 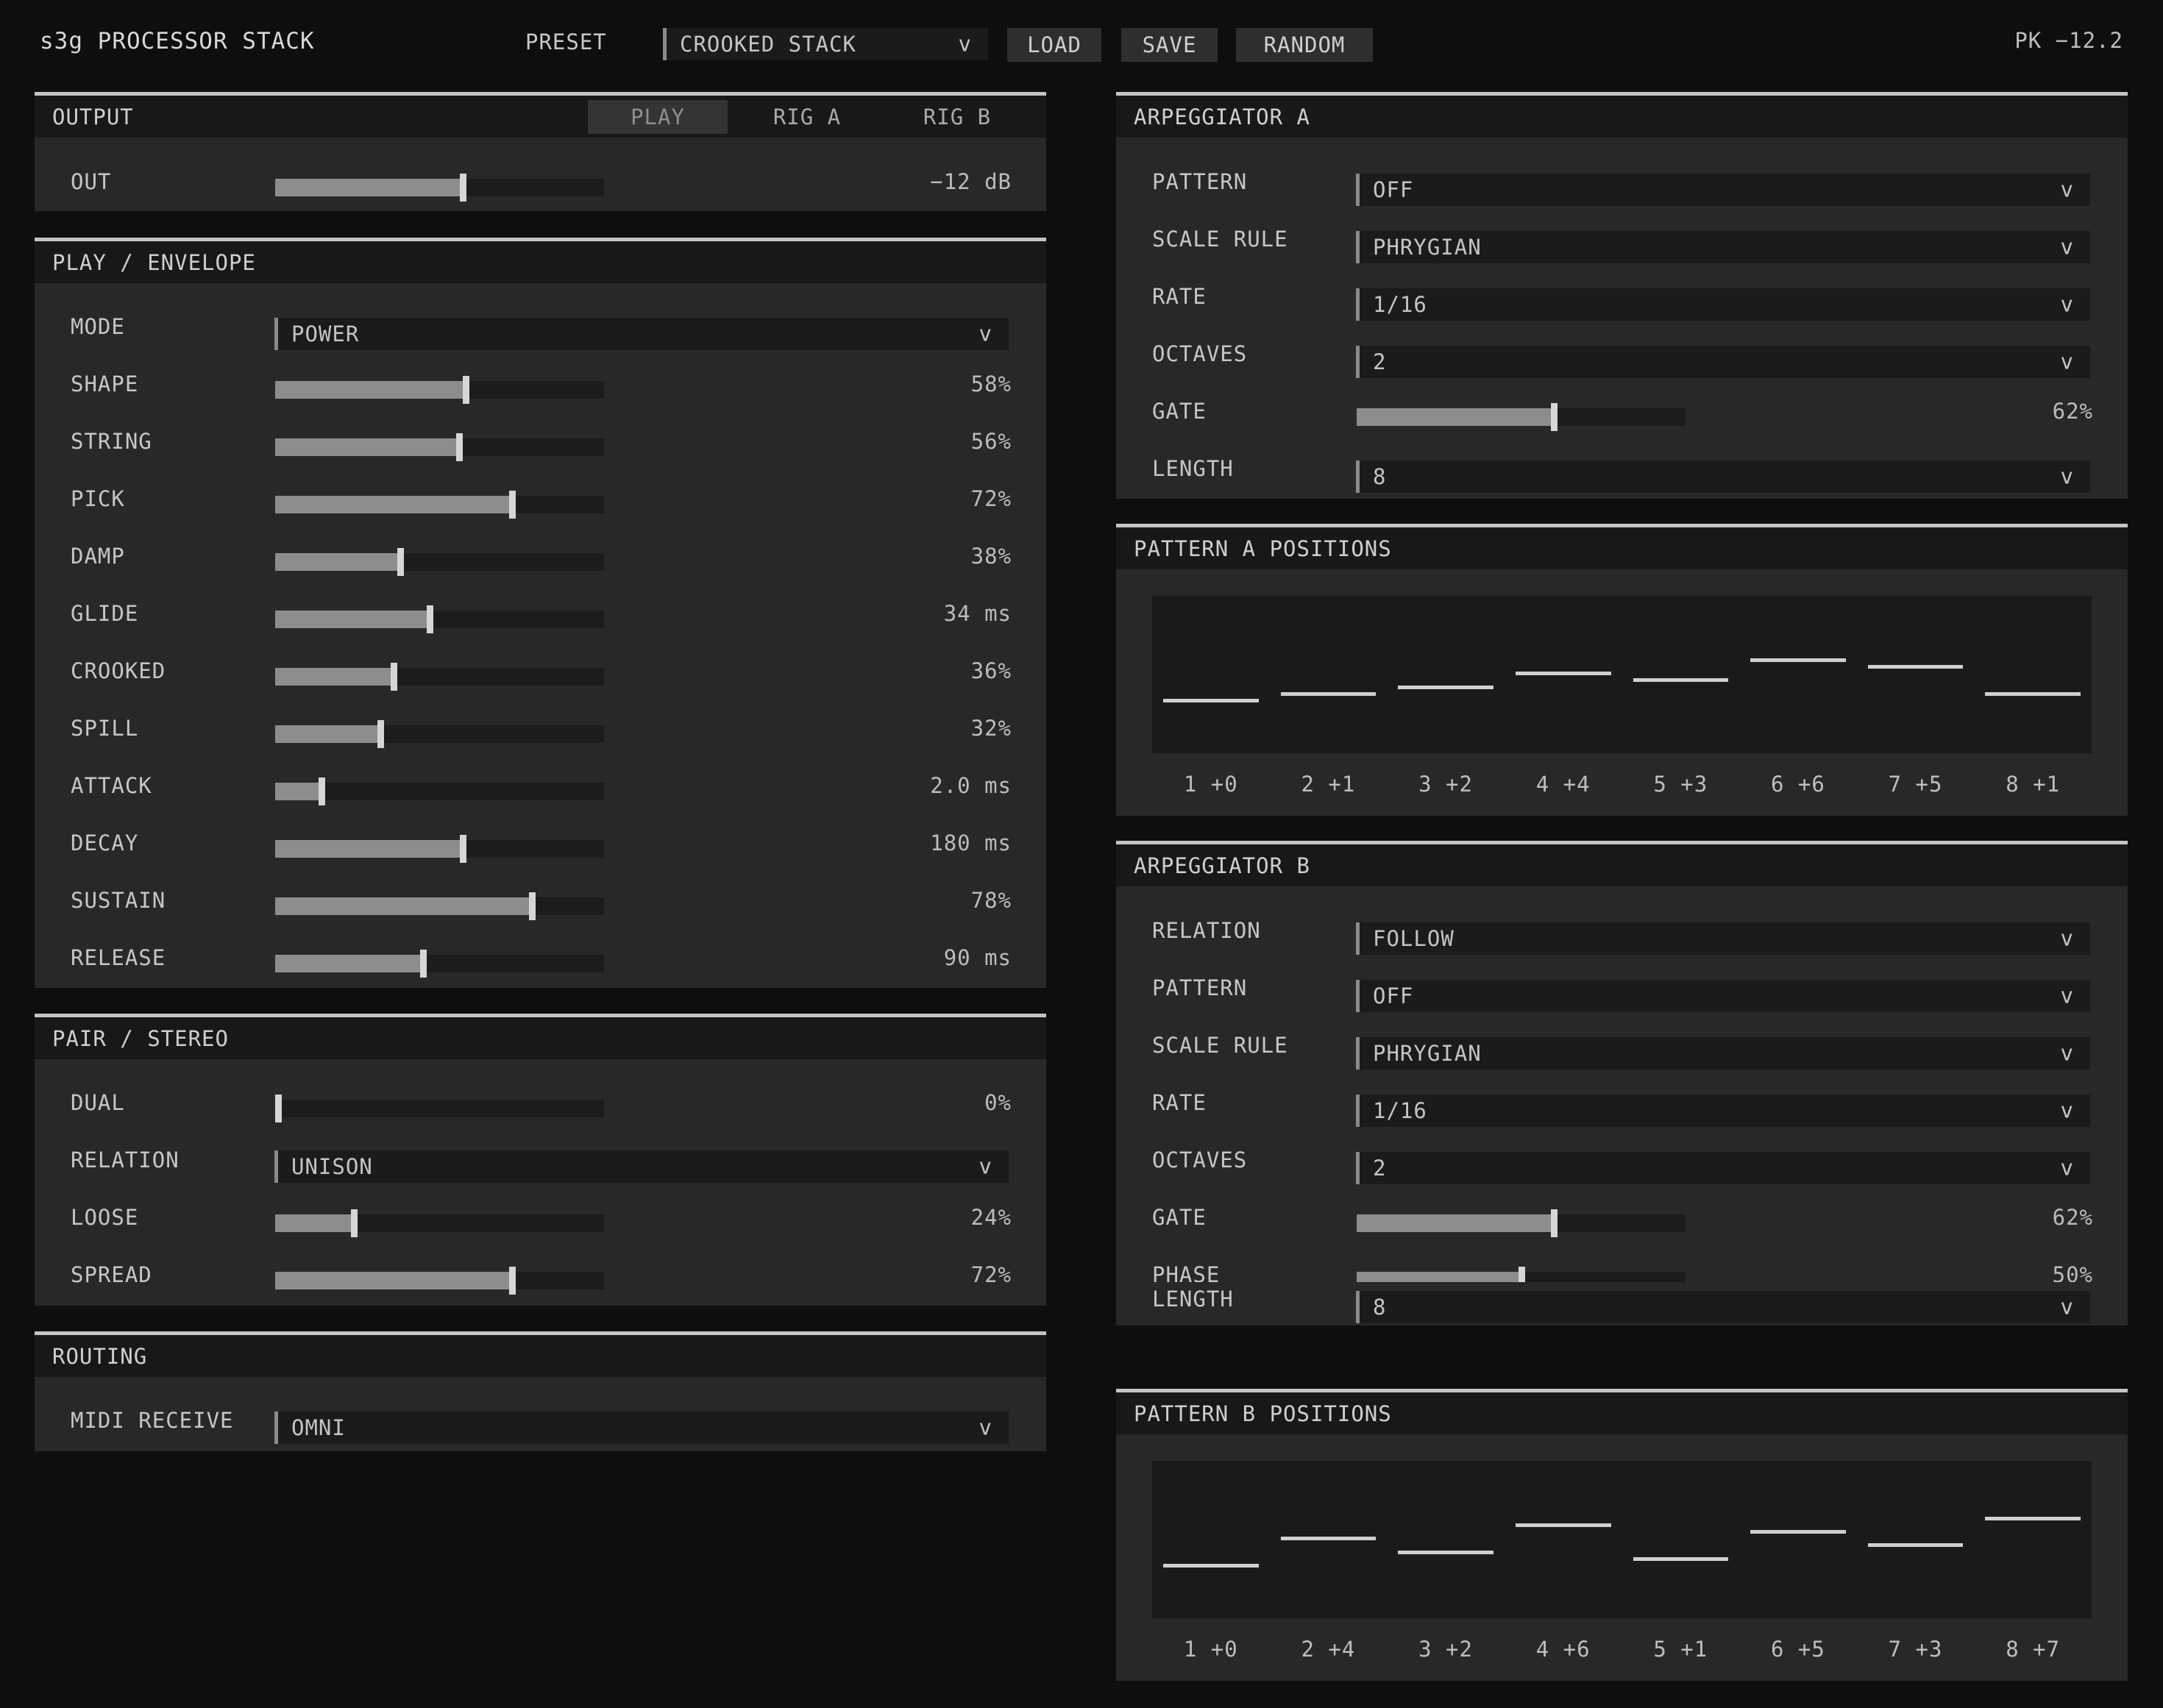 I want to click on pair-stereo-title: PAIR / STEREO, so click(x=540, y=1038).